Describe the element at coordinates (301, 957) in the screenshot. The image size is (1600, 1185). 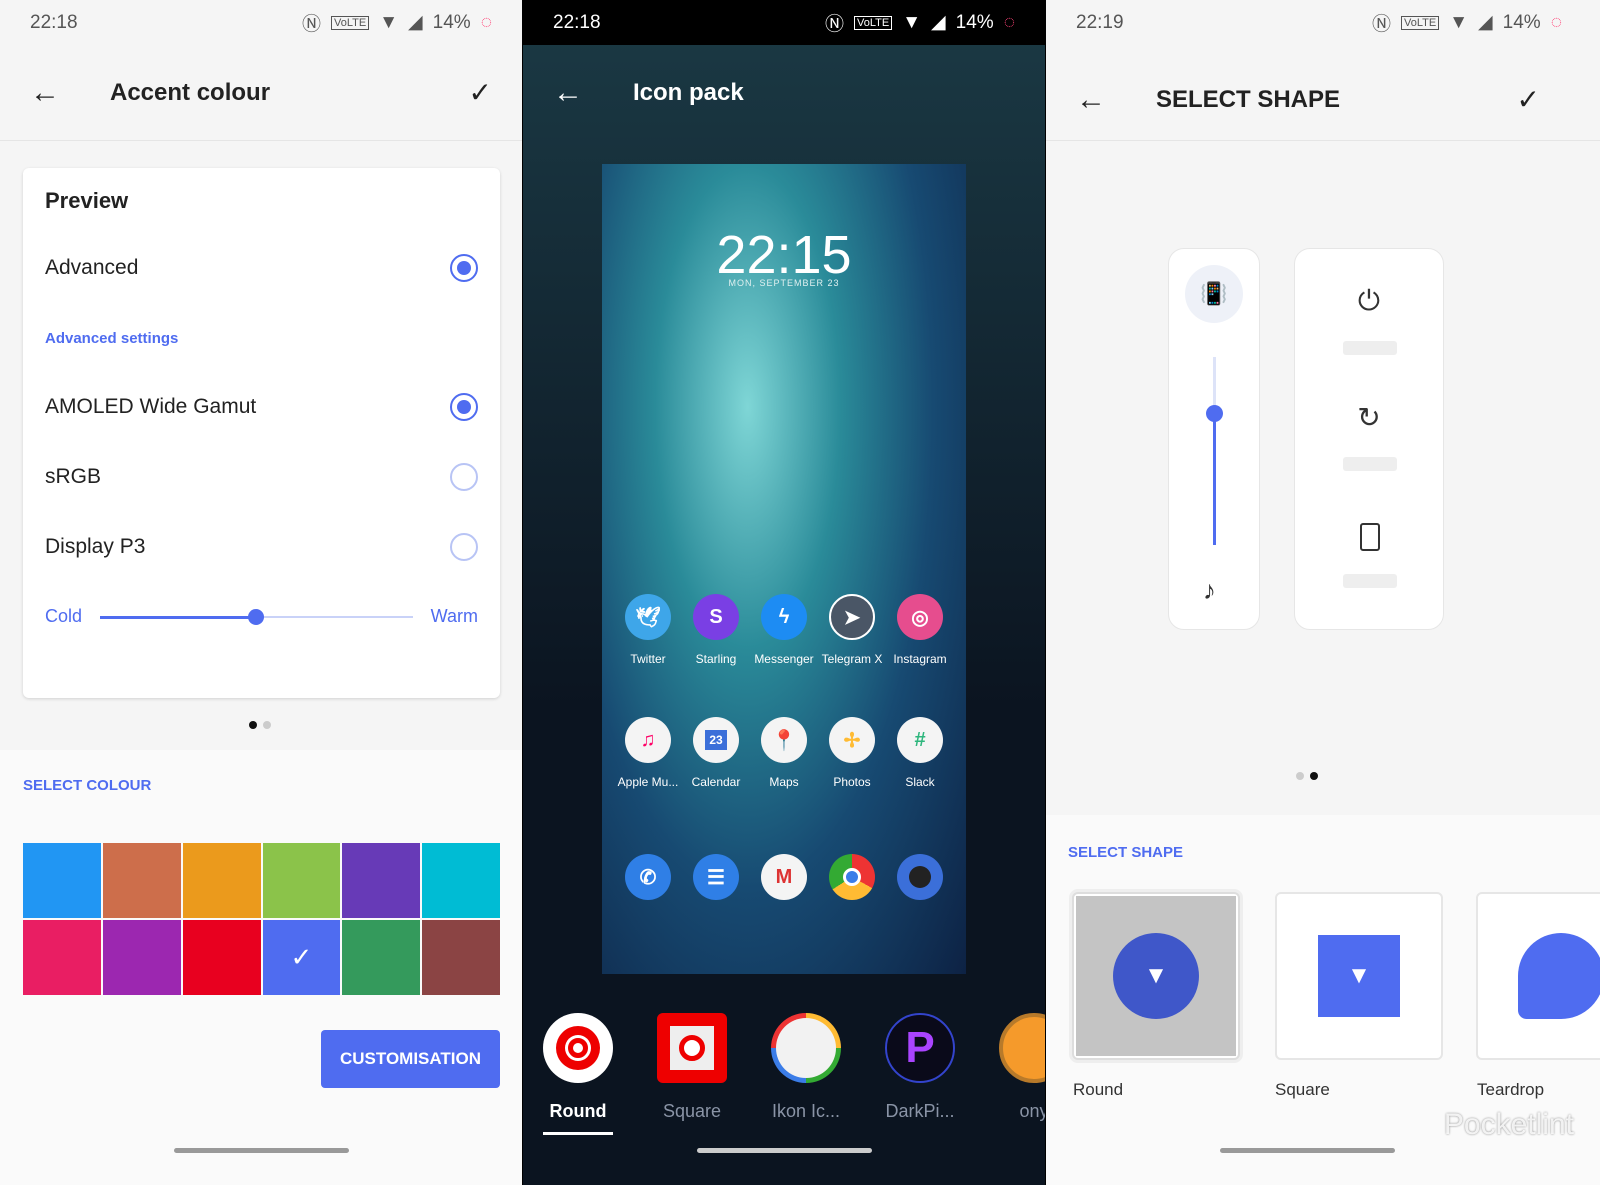
I see `colour-swatch: ✓` at that location.